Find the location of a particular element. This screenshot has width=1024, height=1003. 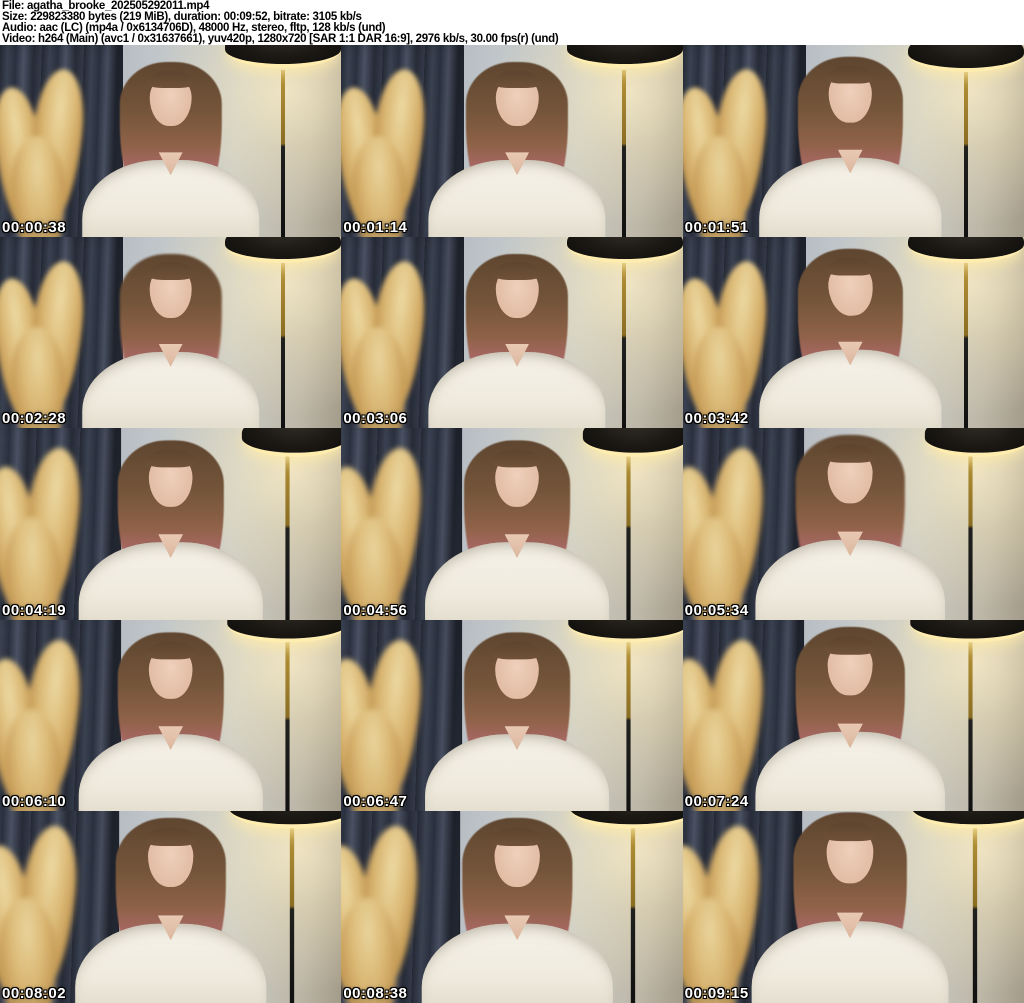

video-thumbnail: 00:07:24 is located at coordinates (853, 715).